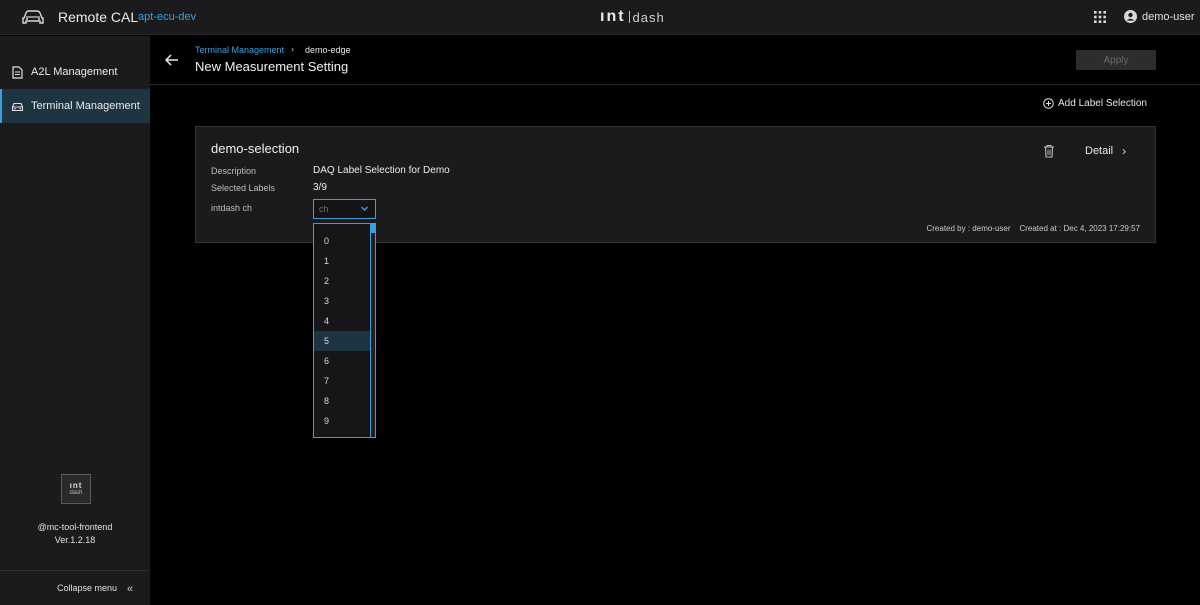 The width and height of the screenshot is (1200, 605). Describe the element at coordinates (17, 72) in the screenshot. I see `document-icon` at that location.